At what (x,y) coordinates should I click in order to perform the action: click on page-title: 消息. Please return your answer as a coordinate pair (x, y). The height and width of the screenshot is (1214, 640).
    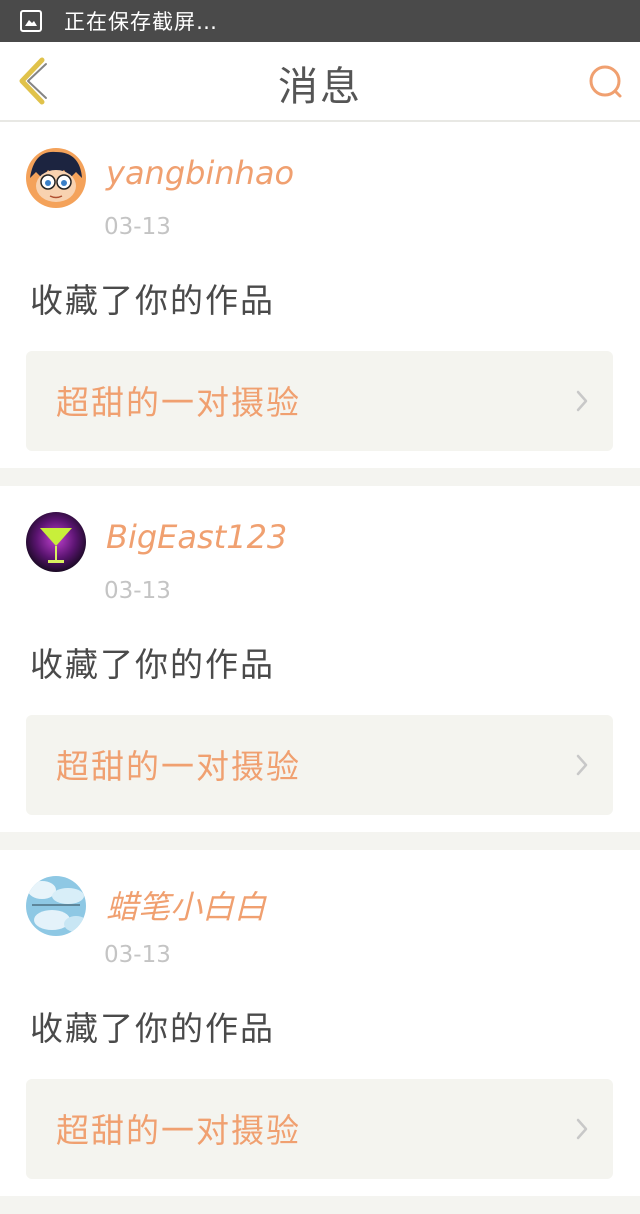
    Looking at the image, I should click on (320, 87).